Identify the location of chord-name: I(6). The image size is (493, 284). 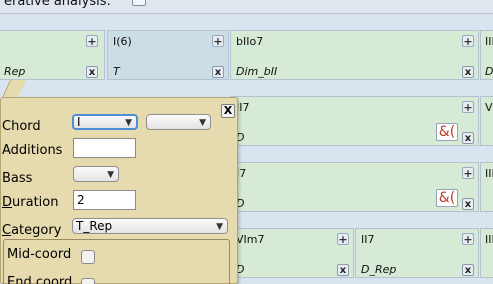
(122, 41).